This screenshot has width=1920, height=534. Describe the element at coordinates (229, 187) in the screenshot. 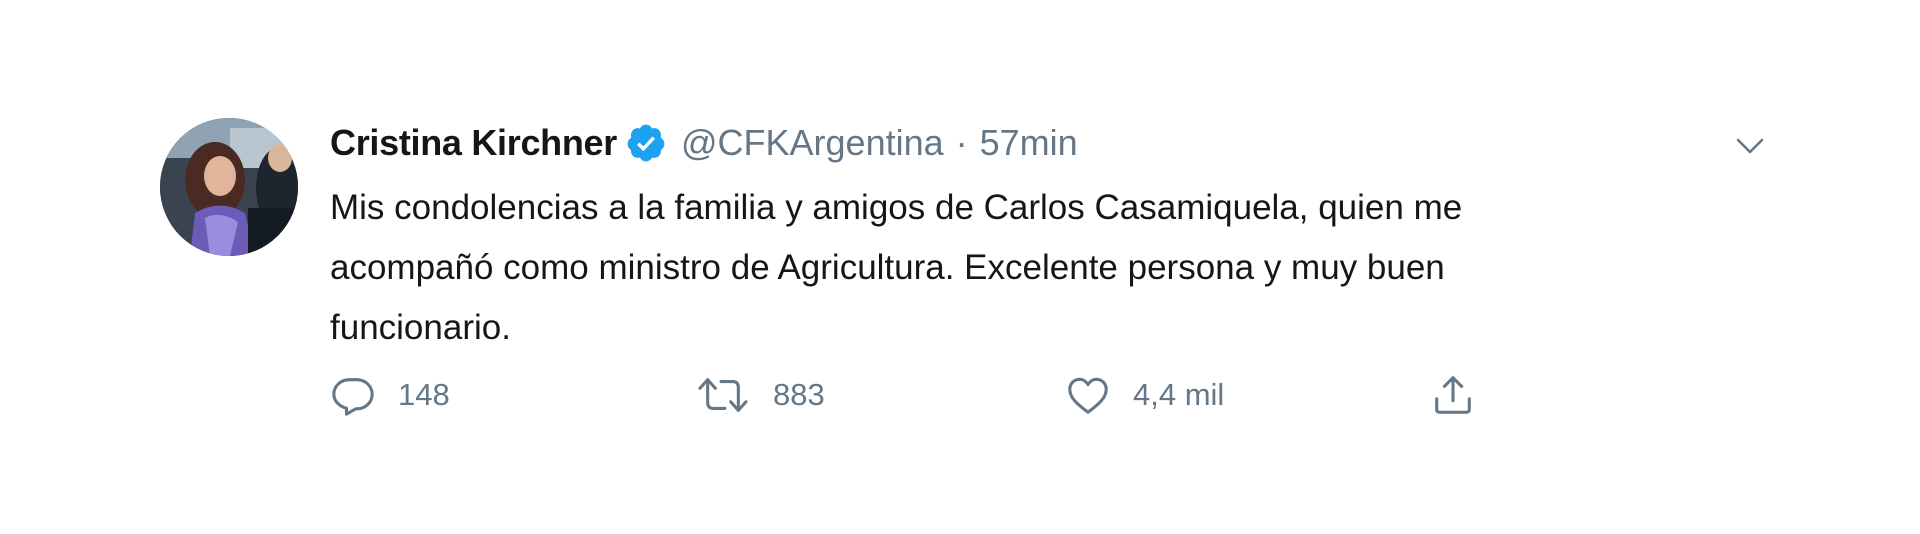

I see `avatar` at that location.